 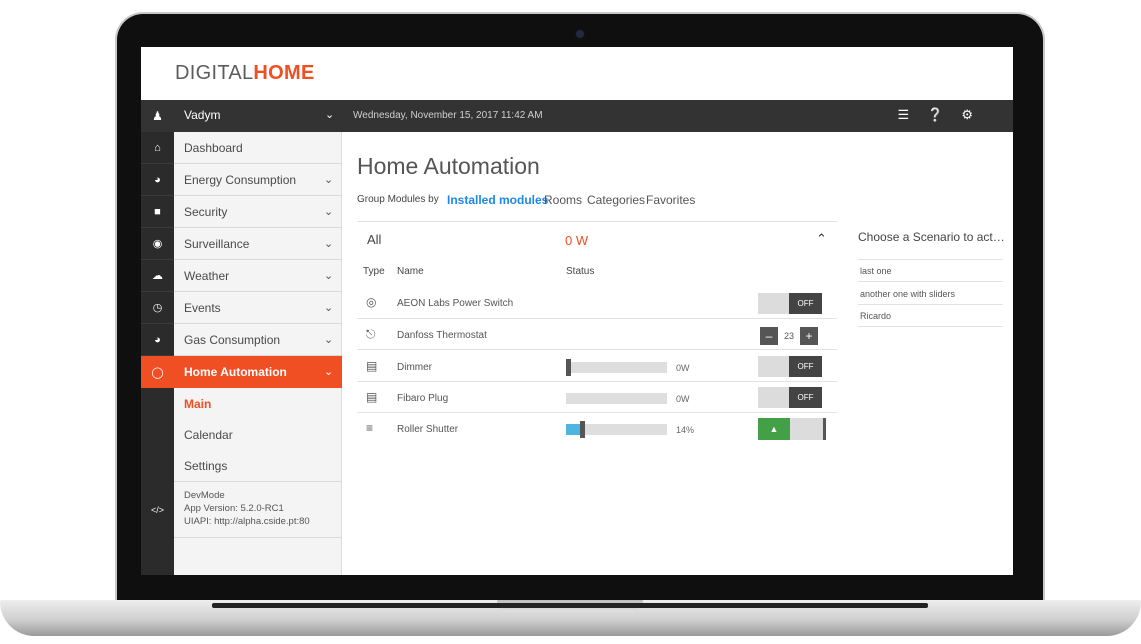 I want to click on sidebar-item-label: Security, so click(x=206, y=212).